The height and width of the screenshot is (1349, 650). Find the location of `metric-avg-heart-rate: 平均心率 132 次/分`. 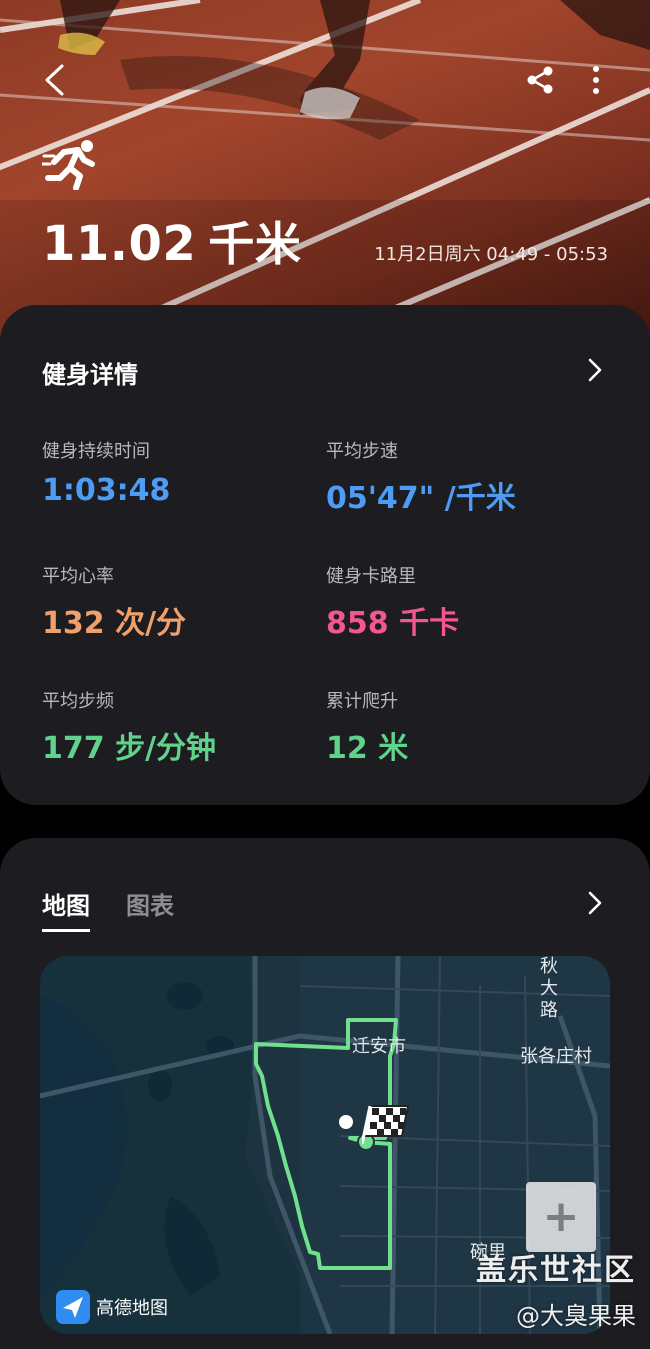

metric-avg-heart-rate: 平均心率 132 次/分 is located at coordinates (172, 602).